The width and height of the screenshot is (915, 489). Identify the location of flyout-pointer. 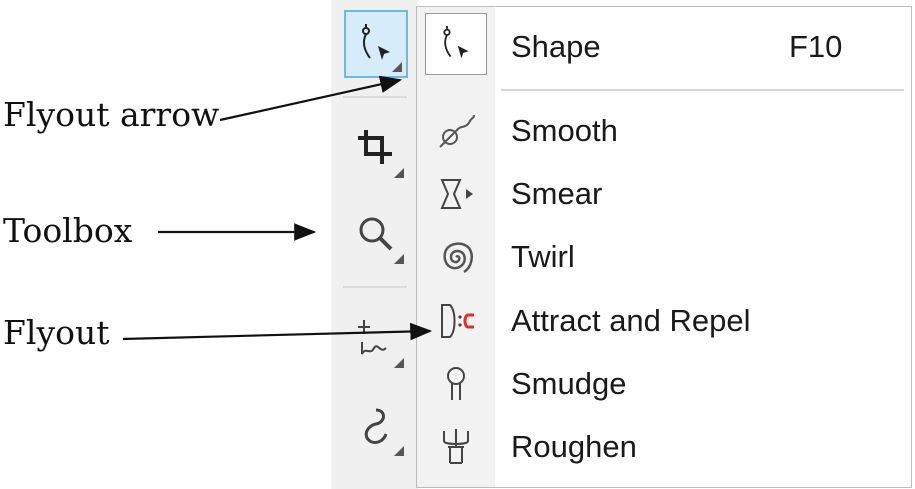
(277, 331).